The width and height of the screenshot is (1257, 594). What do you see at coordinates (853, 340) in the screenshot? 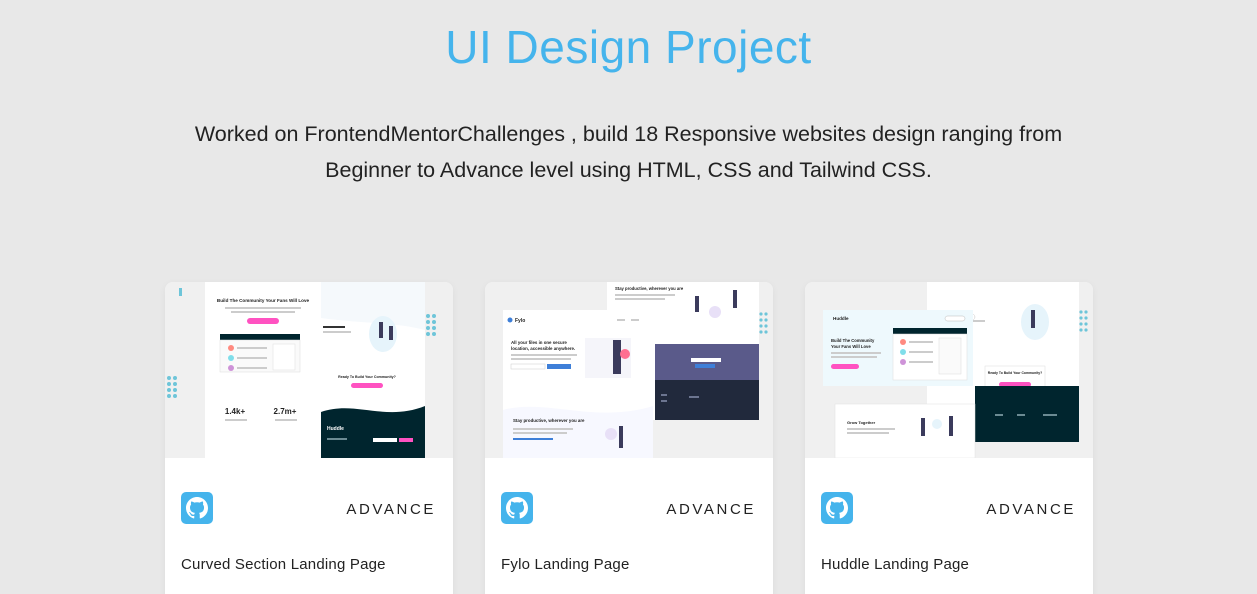
I see `svg-text: Build The Community` at bounding box center [853, 340].